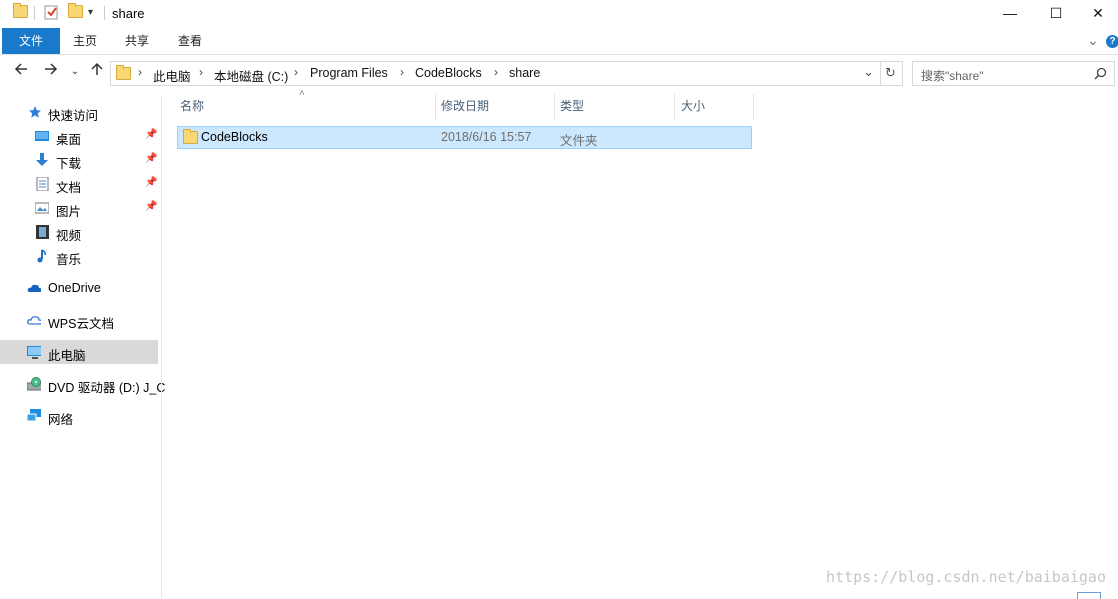 This screenshot has height=599, width=1118. What do you see at coordinates (20, 69) in the screenshot?
I see `arrow-left-icon` at bounding box center [20, 69].